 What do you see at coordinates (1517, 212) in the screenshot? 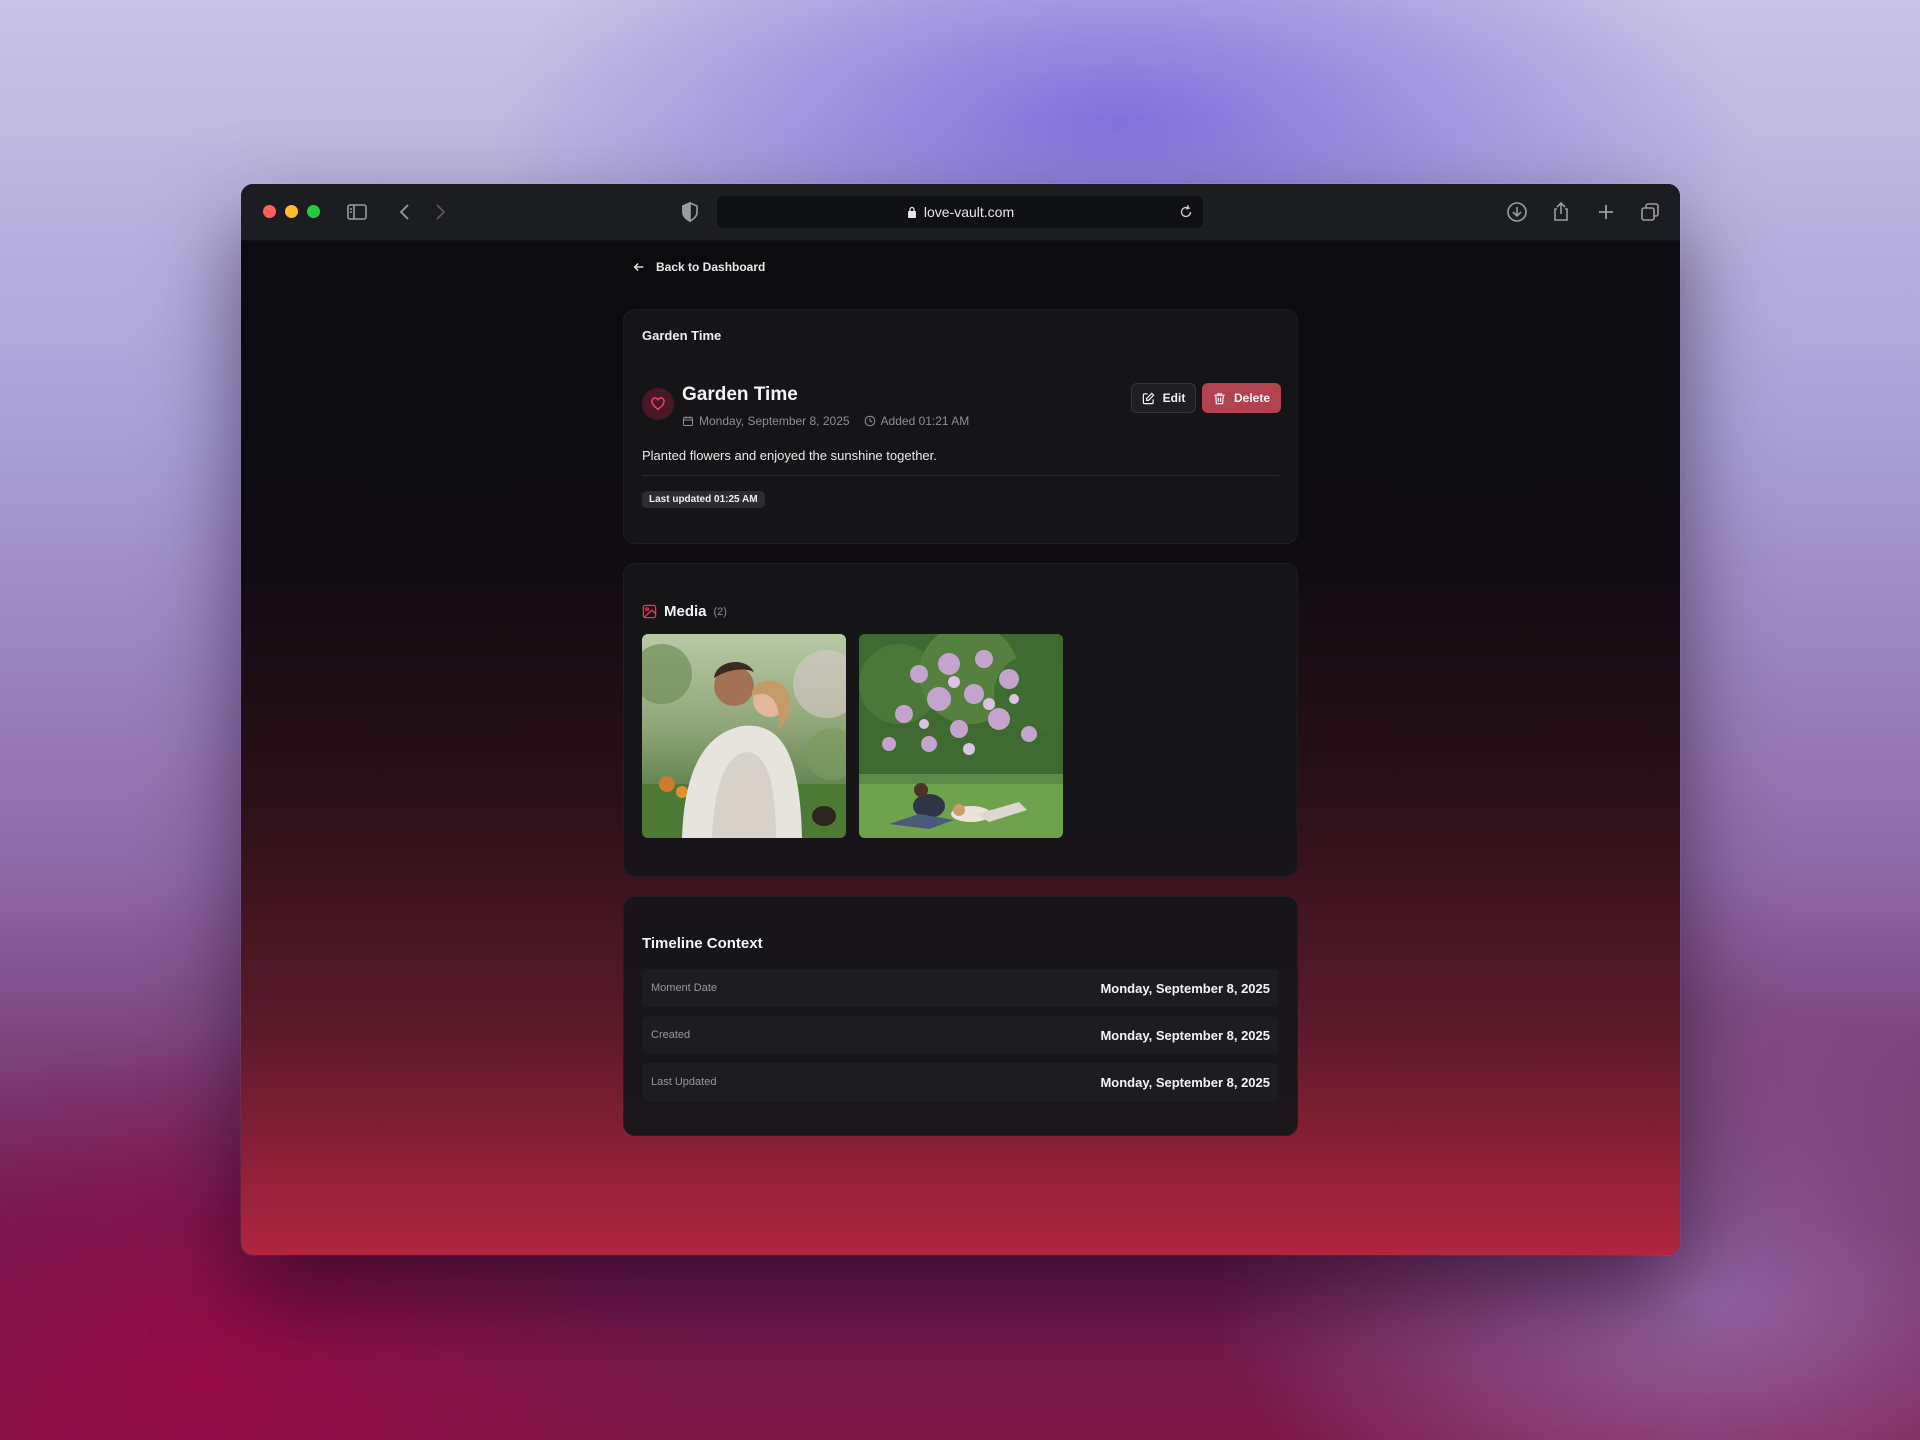
I see `downloads-icon` at bounding box center [1517, 212].